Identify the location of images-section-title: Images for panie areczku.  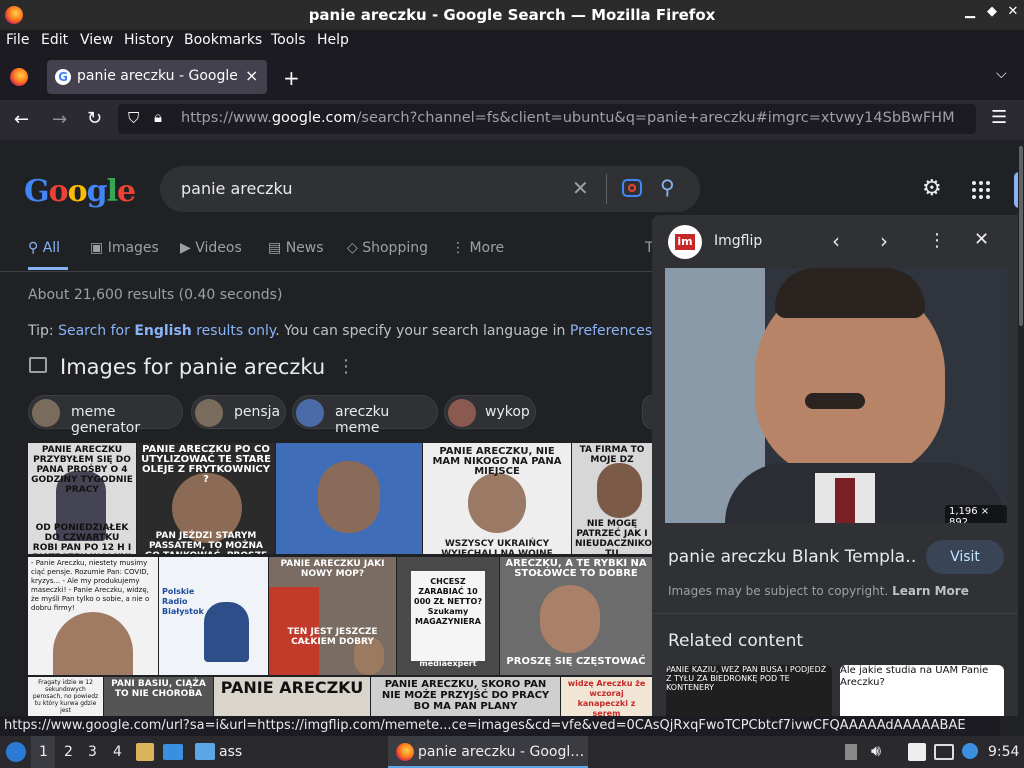
(192, 367).